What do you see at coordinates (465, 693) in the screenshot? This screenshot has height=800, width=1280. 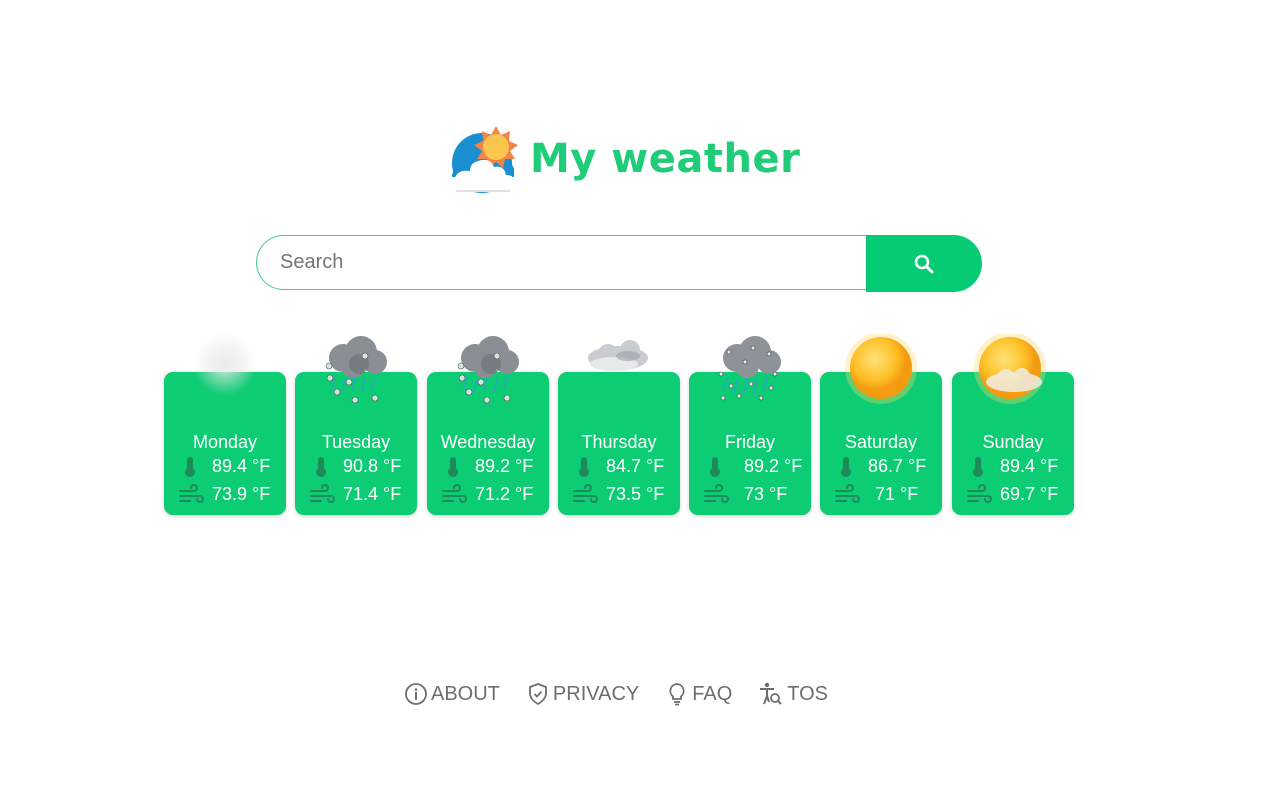 I see `footer-link-label: ABOUT` at bounding box center [465, 693].